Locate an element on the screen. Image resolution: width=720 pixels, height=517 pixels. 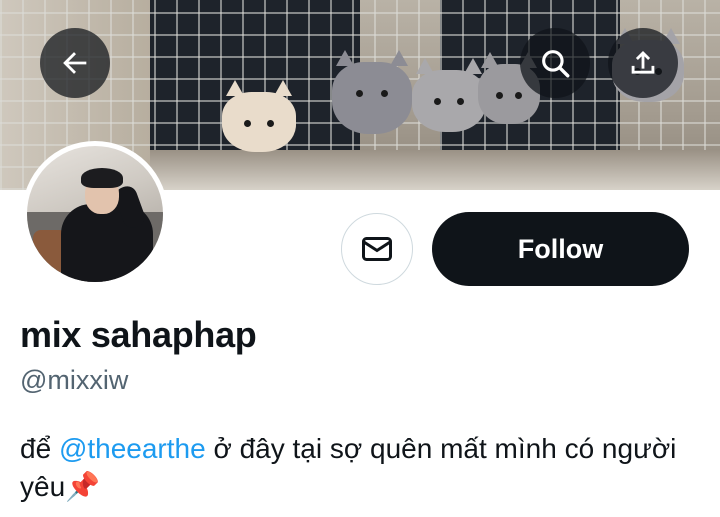
follow-button: Follow is located at coordinates (560, 249).